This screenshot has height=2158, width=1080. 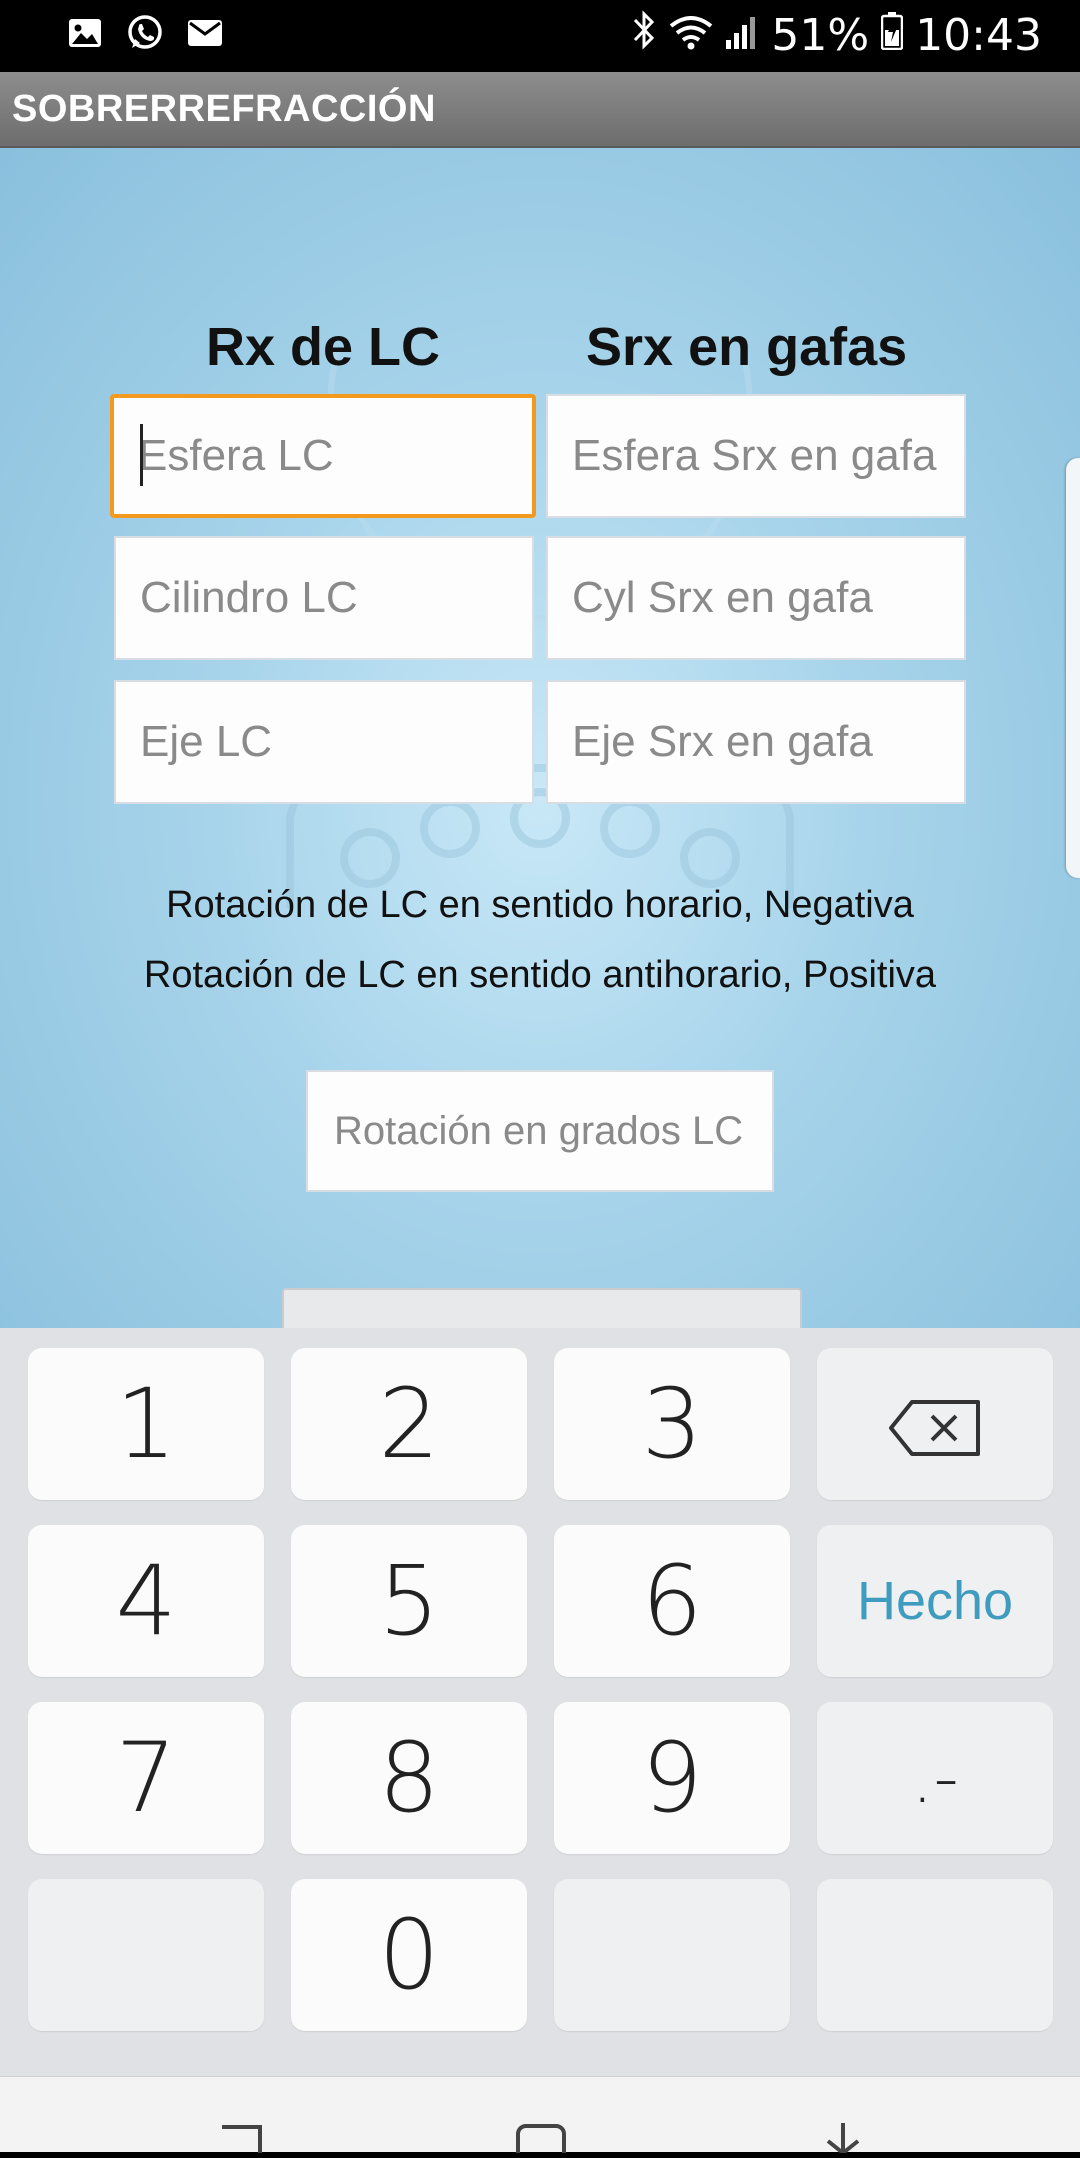 What do you see at coordinates (141, 455) in the screenshot?
I see `text-caret` at bounding box center [141, 455].